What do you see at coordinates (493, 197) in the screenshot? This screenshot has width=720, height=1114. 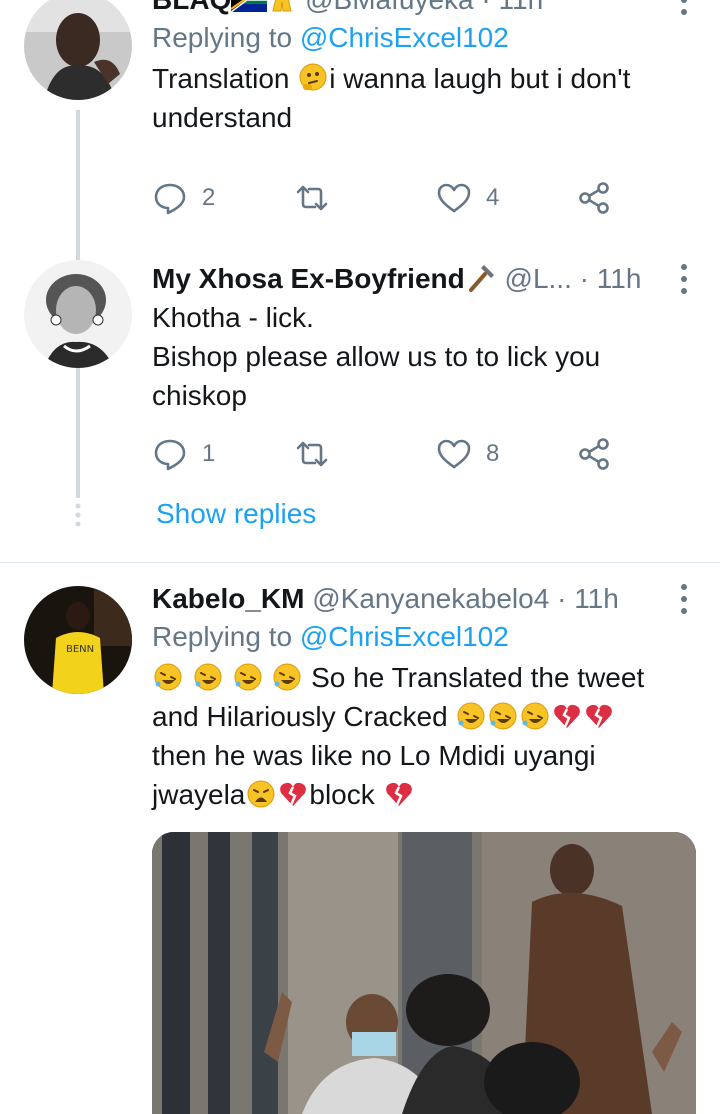 I see `like-count: 4` at bounding box center [493, 197].